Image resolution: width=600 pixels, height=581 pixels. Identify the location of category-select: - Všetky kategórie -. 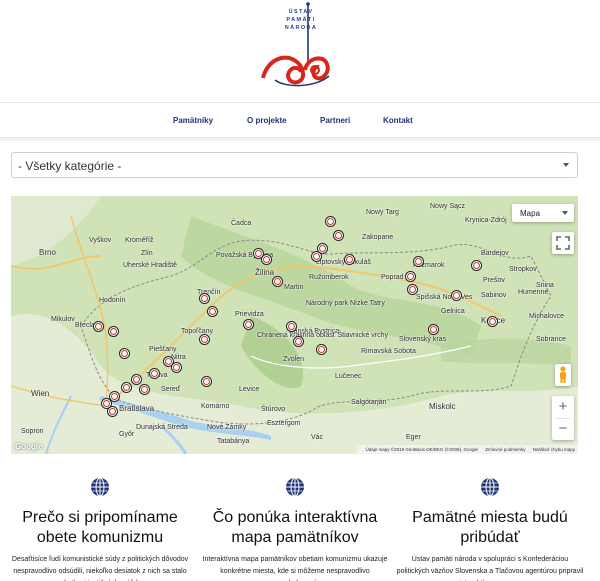
(294, 165).